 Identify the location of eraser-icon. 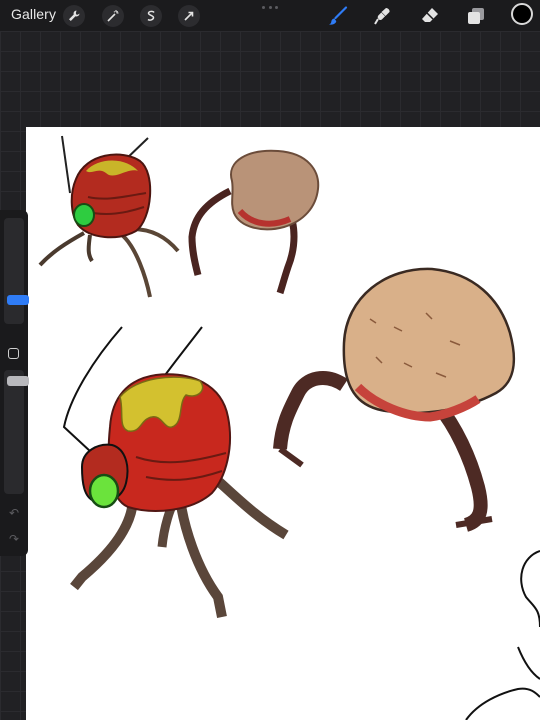
(430, 16).